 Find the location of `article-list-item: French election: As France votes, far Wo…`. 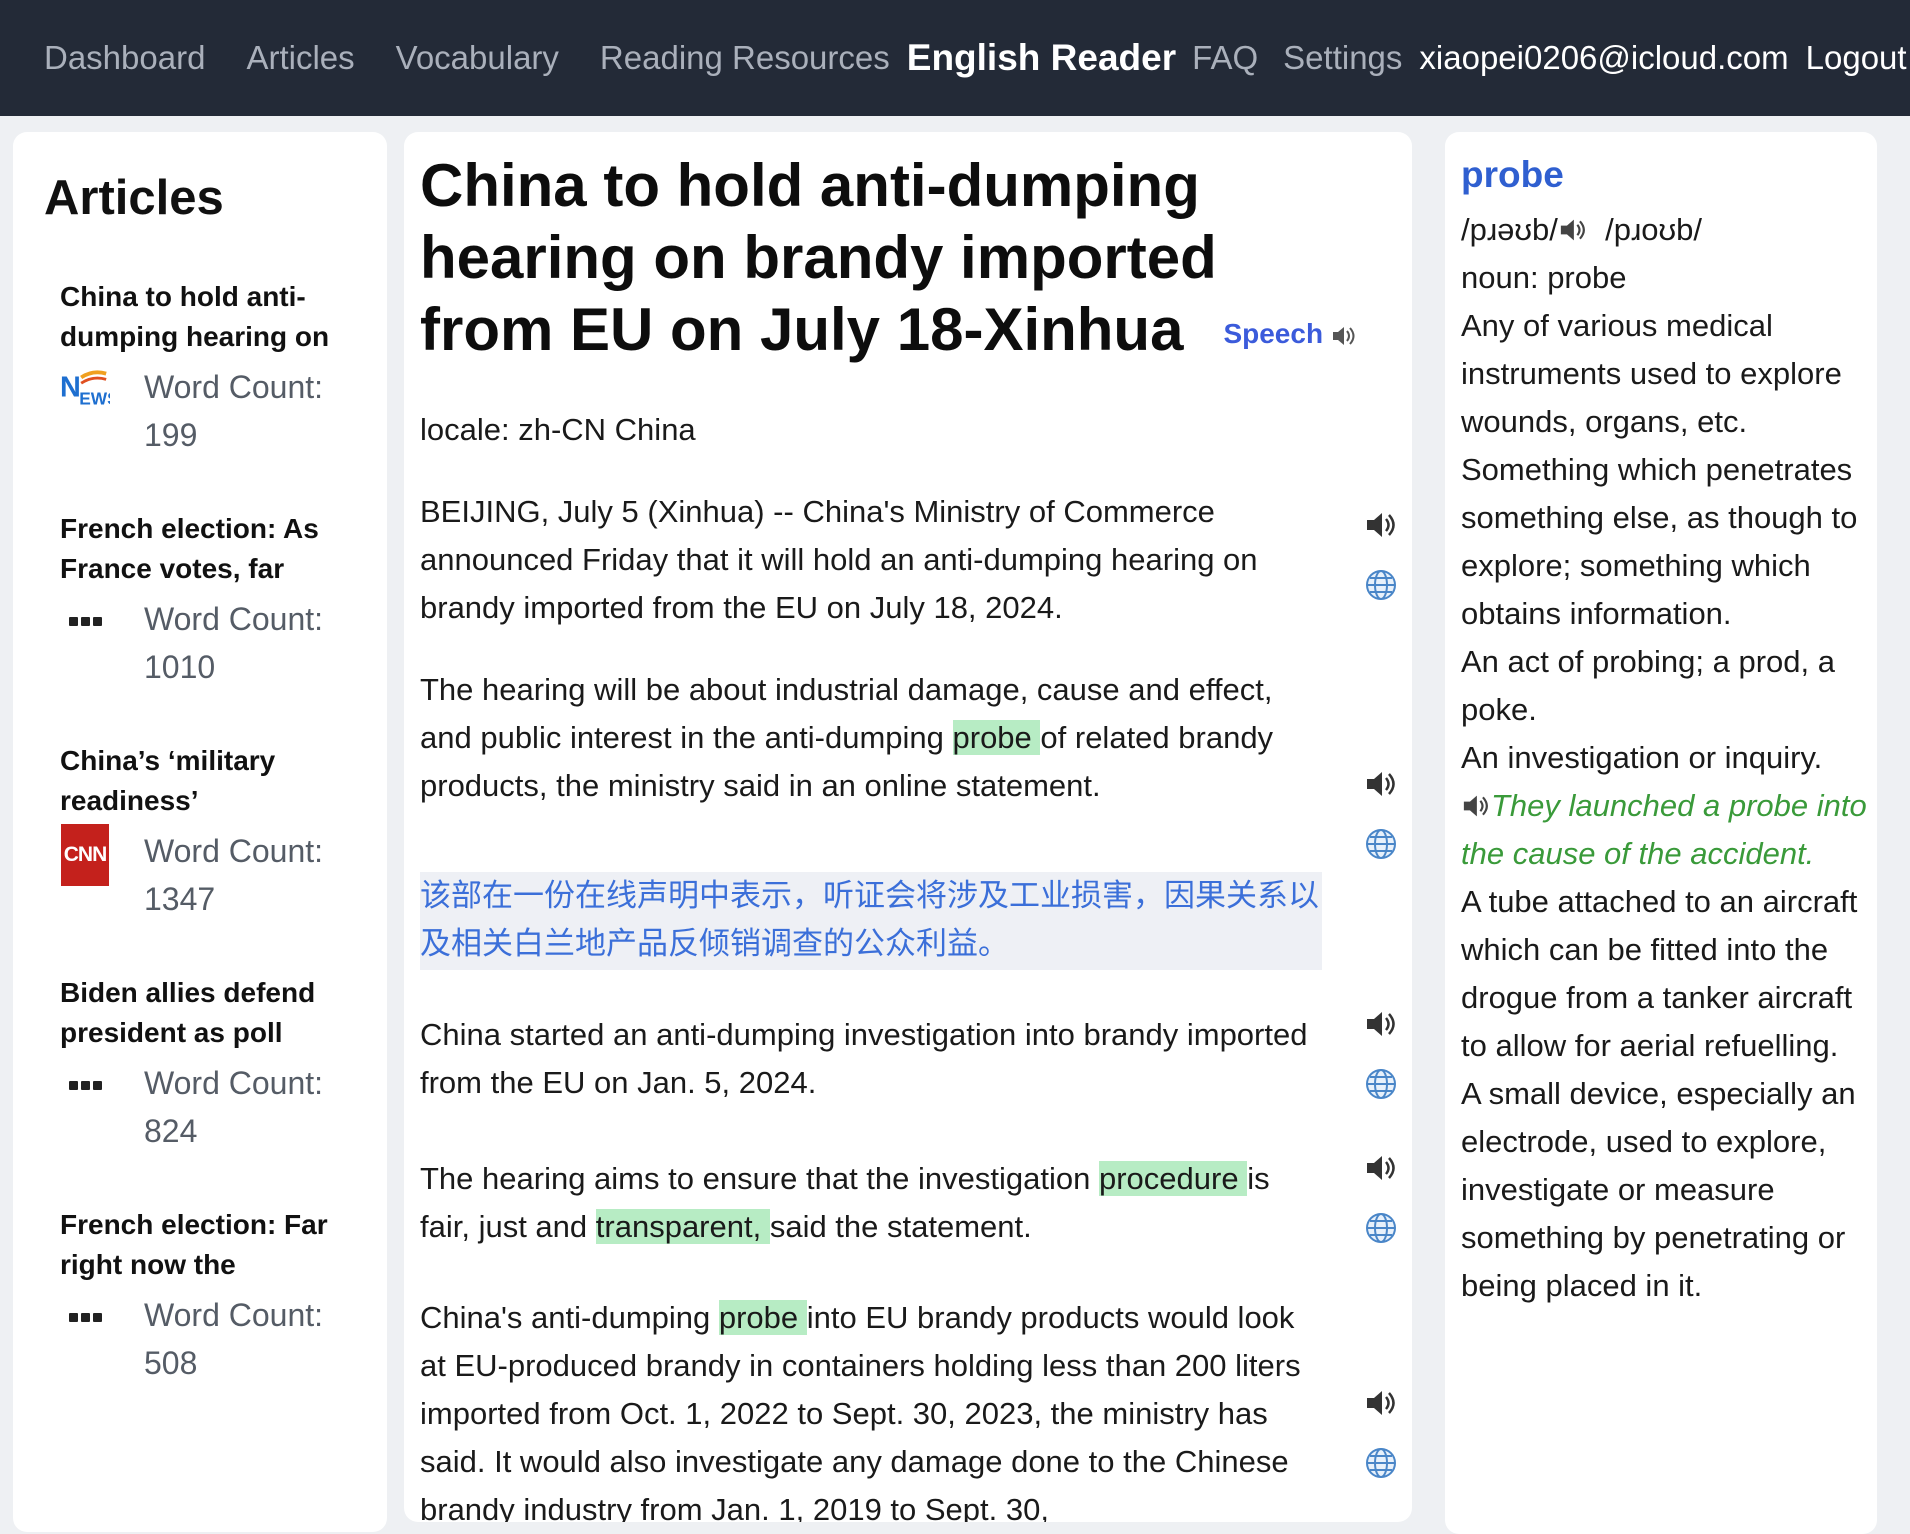

article-list-item: French election: As France votes, far Wo… is located at coordinates (210, 602).